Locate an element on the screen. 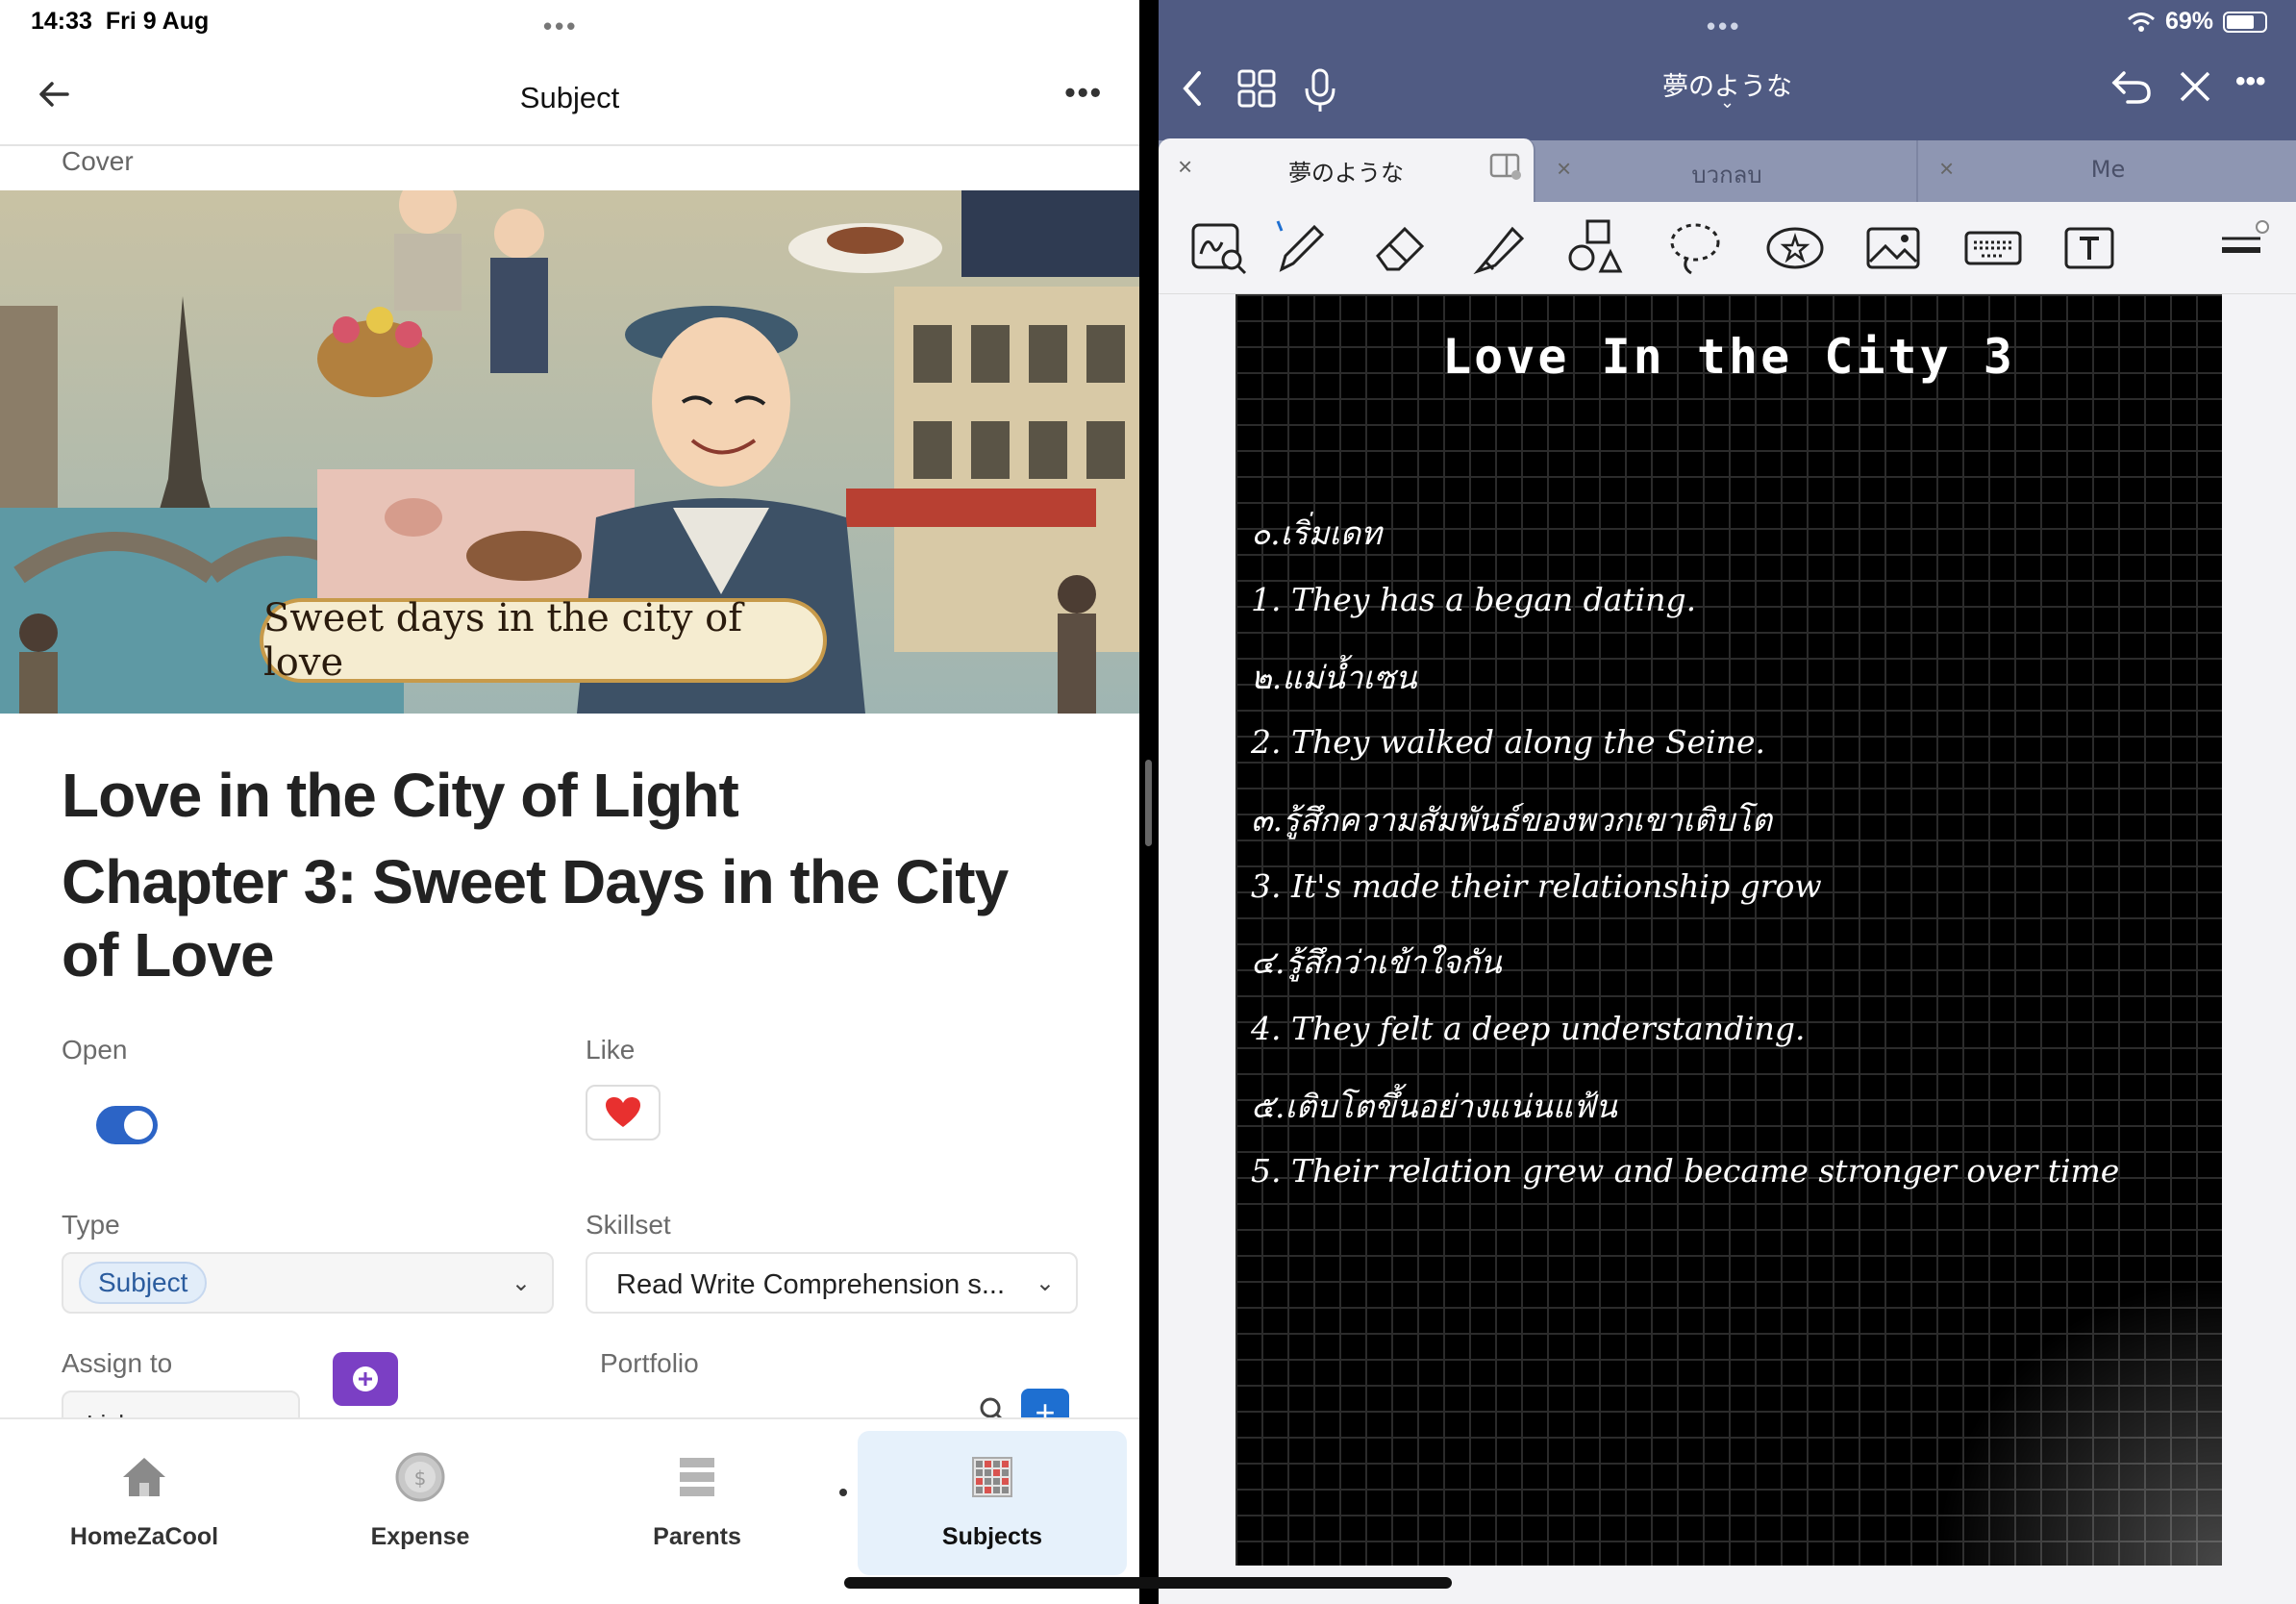 This screenshot has height=1604, width=2296. battery-icon is located at coordinates (2245, 22).